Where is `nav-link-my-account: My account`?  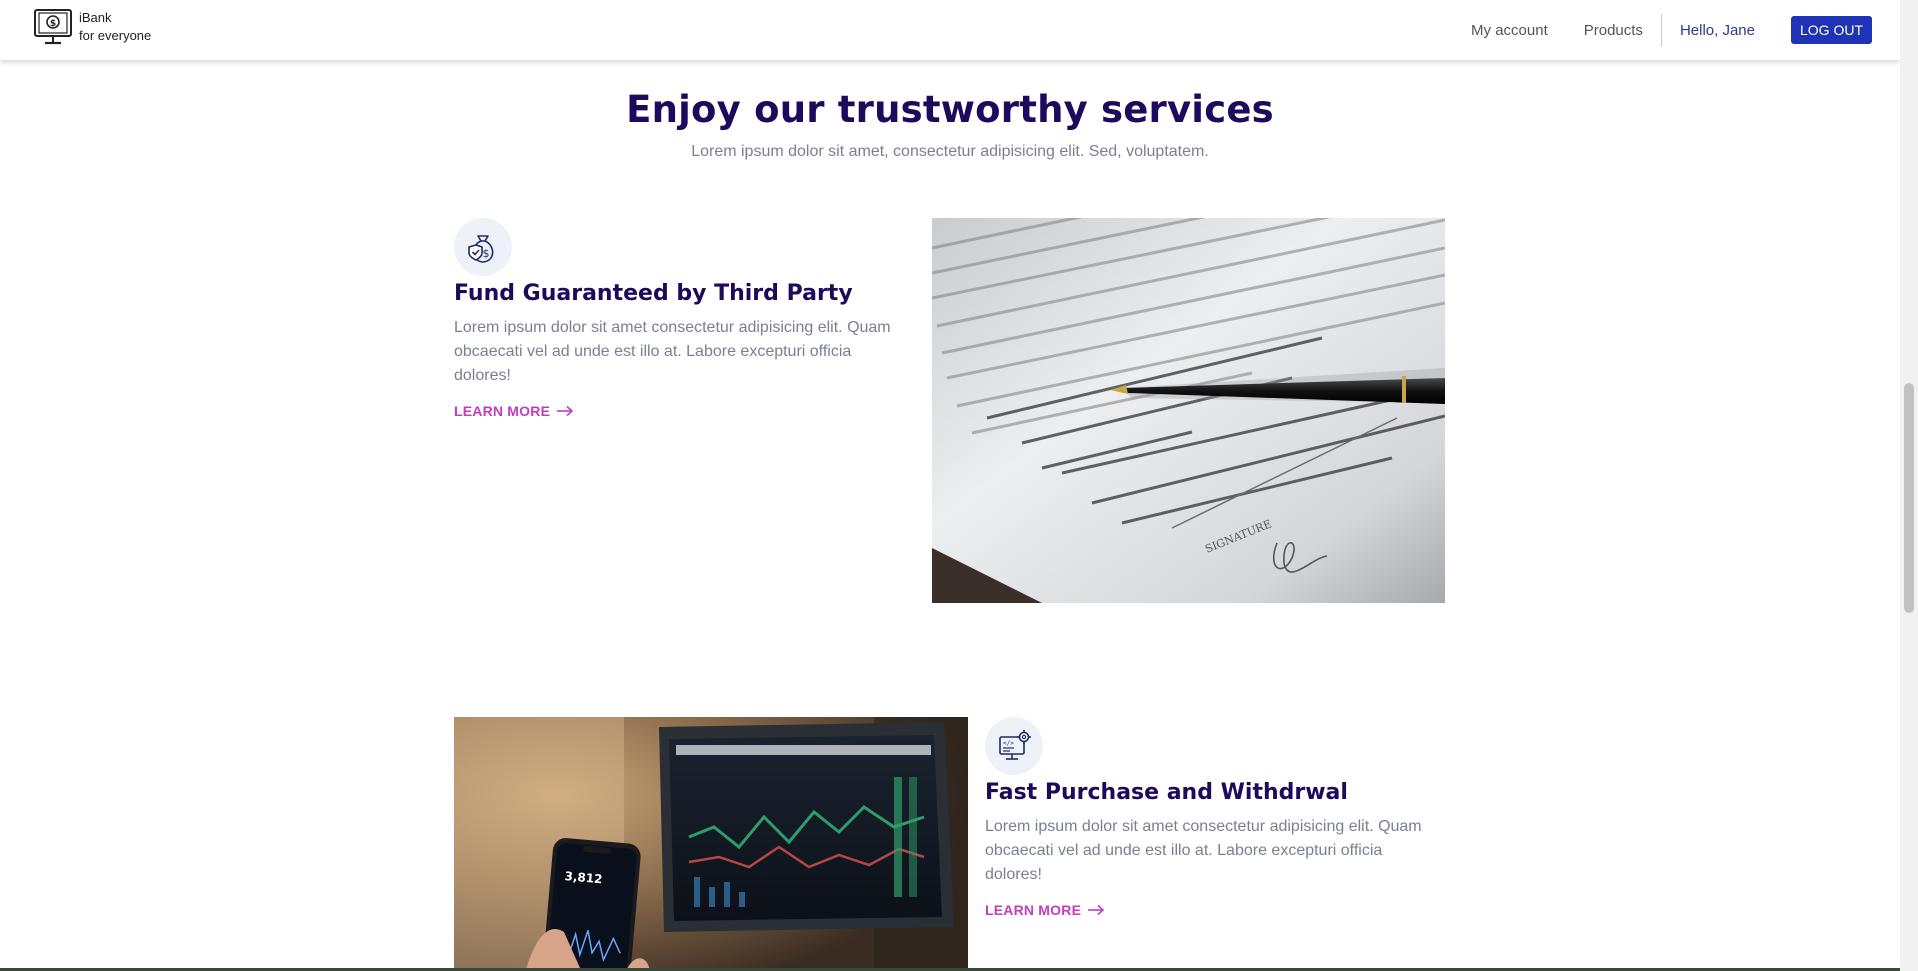
nav-link-my-account: My account is located at coordinates (1509, 30).